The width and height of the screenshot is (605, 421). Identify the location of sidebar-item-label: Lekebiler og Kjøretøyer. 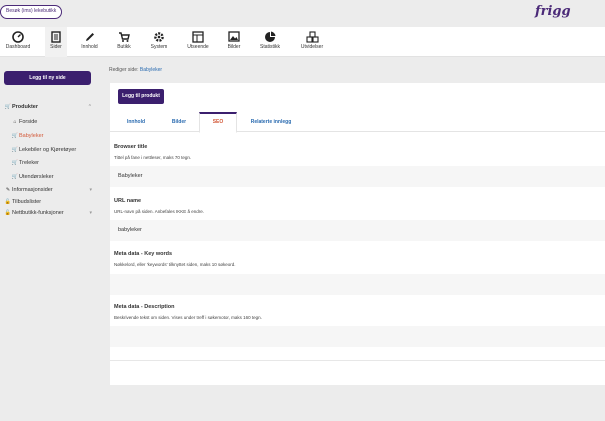
(48, 150).